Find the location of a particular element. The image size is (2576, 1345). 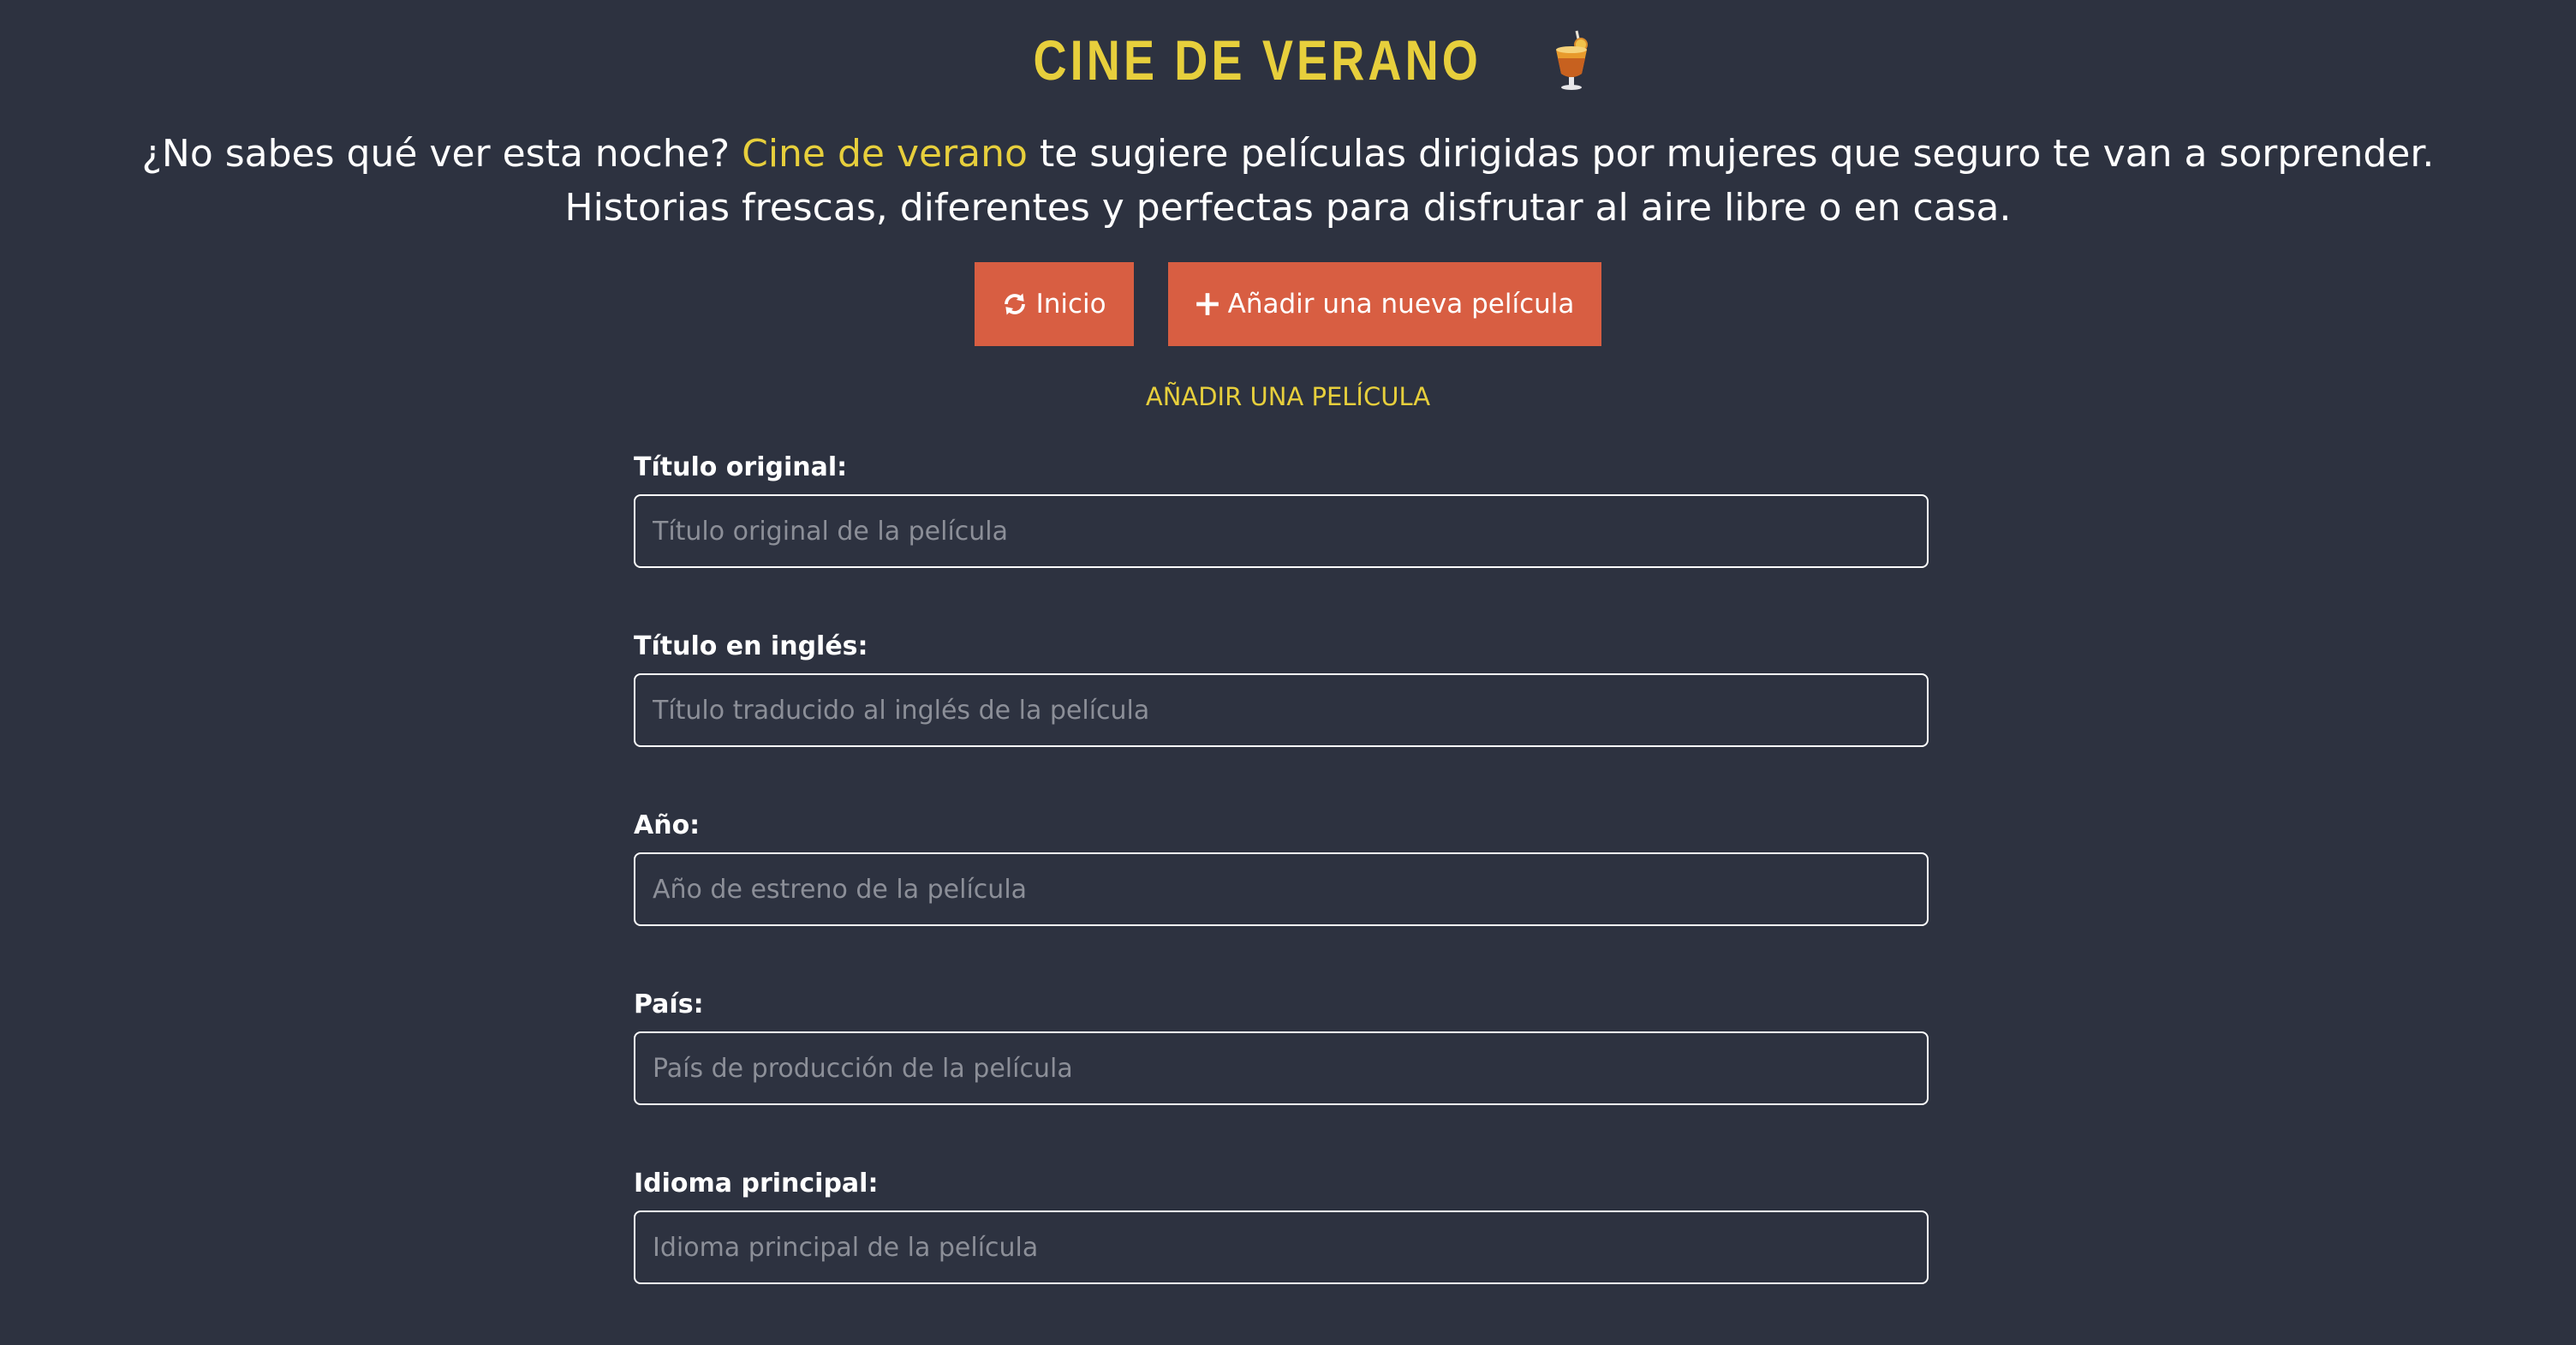

add-movie-heading: AÑADIR UNA PELÍCULA is located at coordinates (1288, 396).